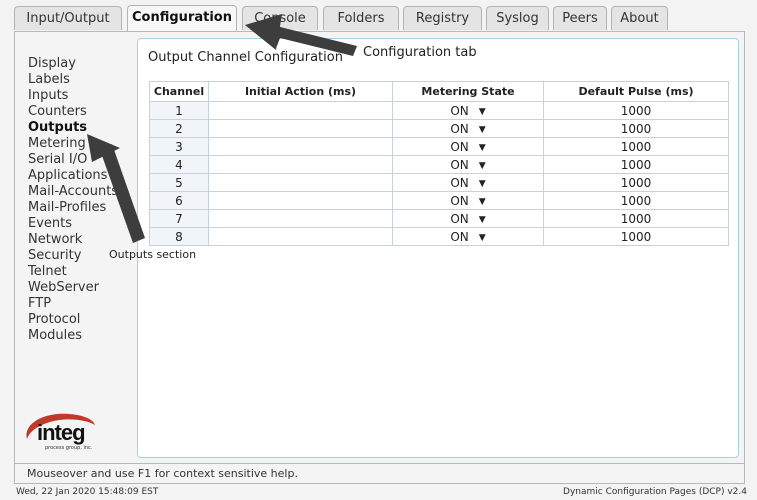 The height and width of the screenshot is (500, 757). I want to click on table-row: 6 ON ▼ 1000, so click(439, 200).